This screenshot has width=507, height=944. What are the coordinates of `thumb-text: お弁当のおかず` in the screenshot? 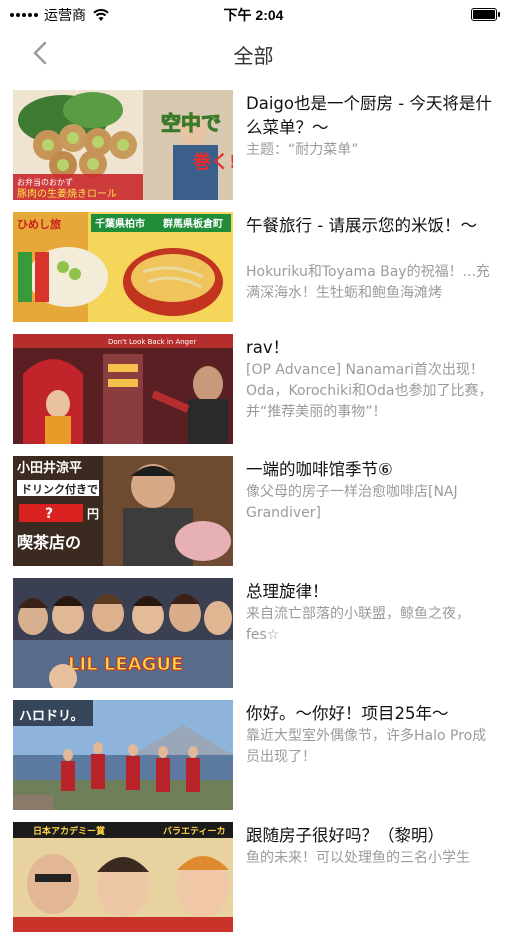 It's located at (45, 182).